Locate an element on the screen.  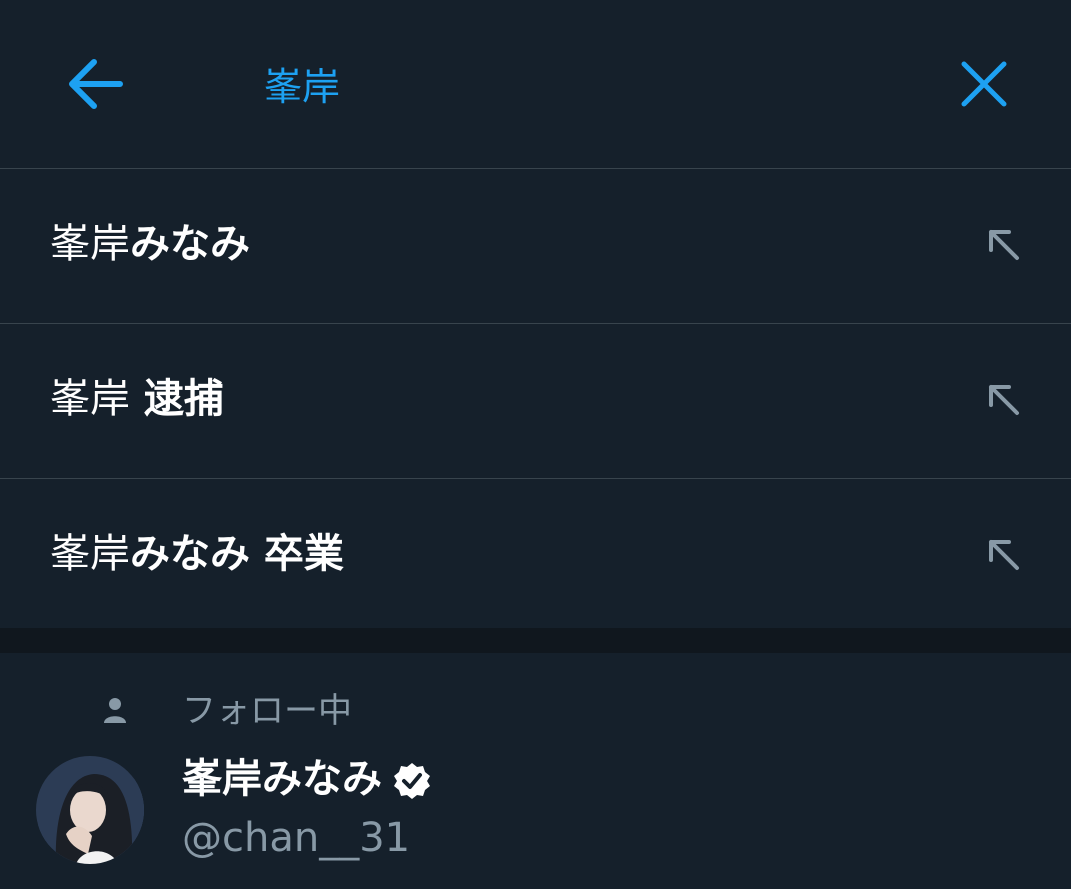
following-header: フォロー中 is located at coordinates (300, 711).